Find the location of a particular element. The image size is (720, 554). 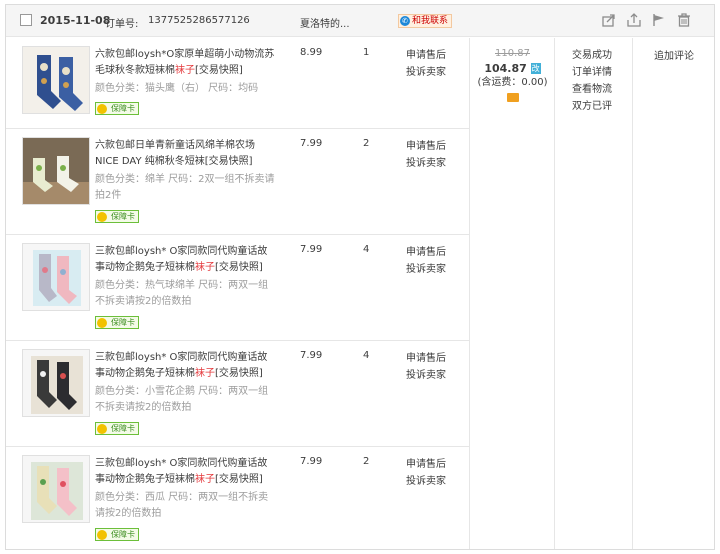

chat-icon: ✆ is located at coordinates (405, 21).